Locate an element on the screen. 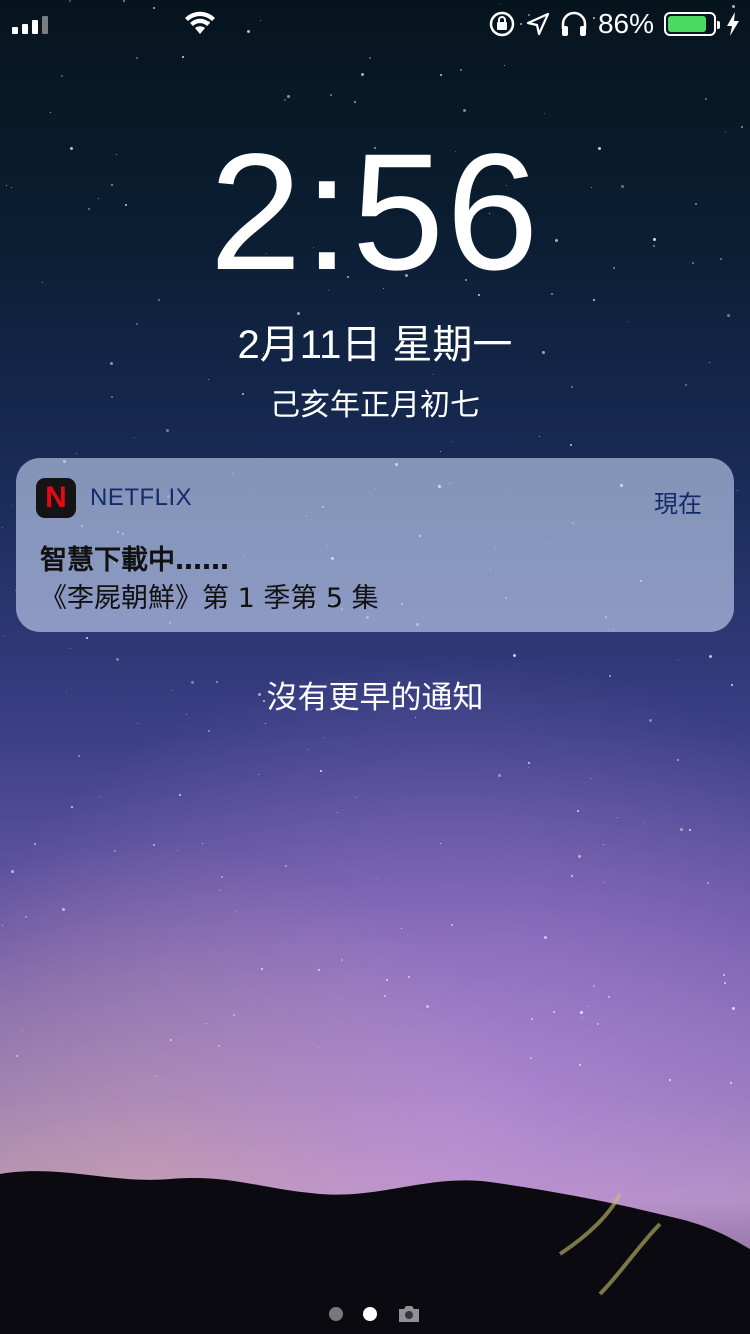 This screenshot has height=1334, width=750. lunar-date: 己亥年正月初七 is located at coordinates (375, 405).